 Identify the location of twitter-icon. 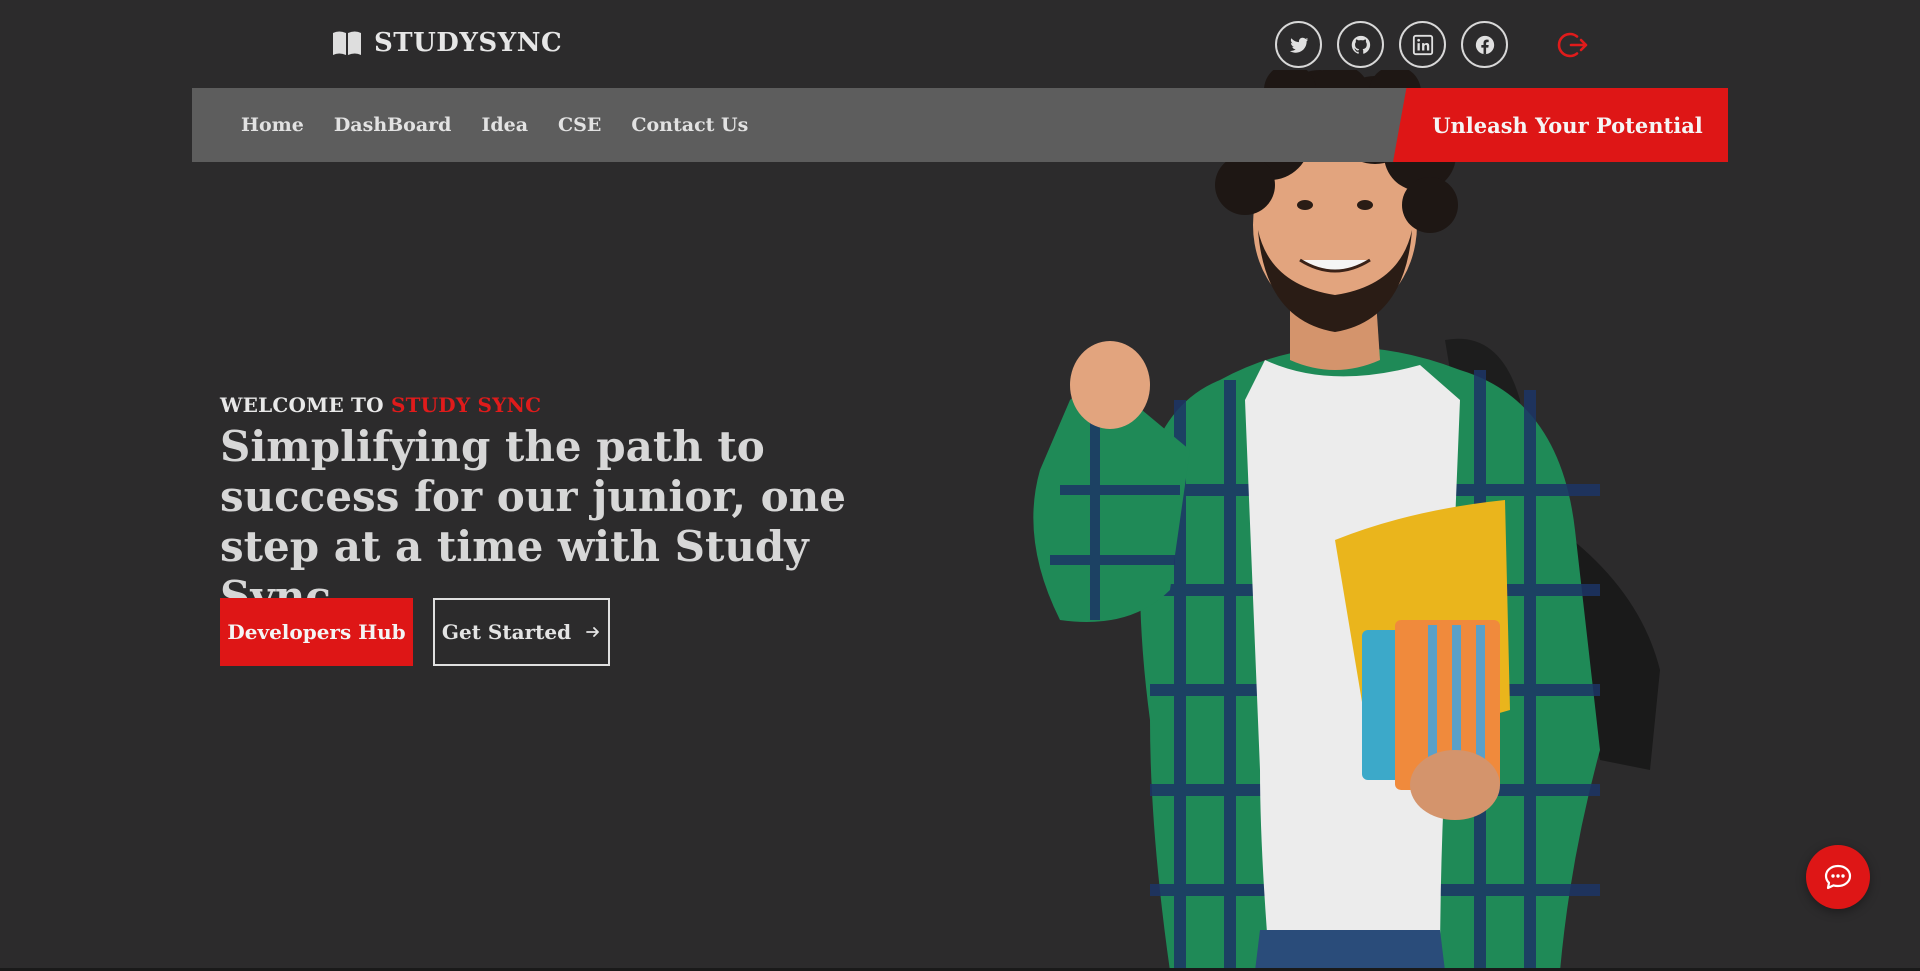
(1299, 45).